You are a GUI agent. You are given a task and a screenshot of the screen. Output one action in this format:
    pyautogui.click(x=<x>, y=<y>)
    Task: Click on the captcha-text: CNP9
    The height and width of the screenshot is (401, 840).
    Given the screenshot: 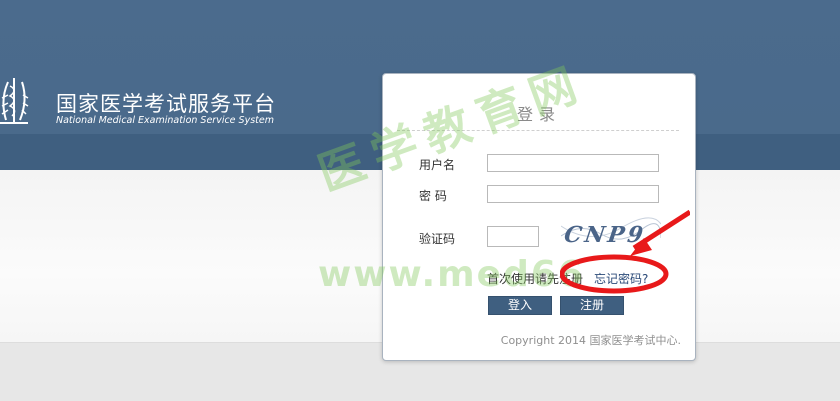 What is the action you would take?
    pyautogui.click(x=605, y=235)
    